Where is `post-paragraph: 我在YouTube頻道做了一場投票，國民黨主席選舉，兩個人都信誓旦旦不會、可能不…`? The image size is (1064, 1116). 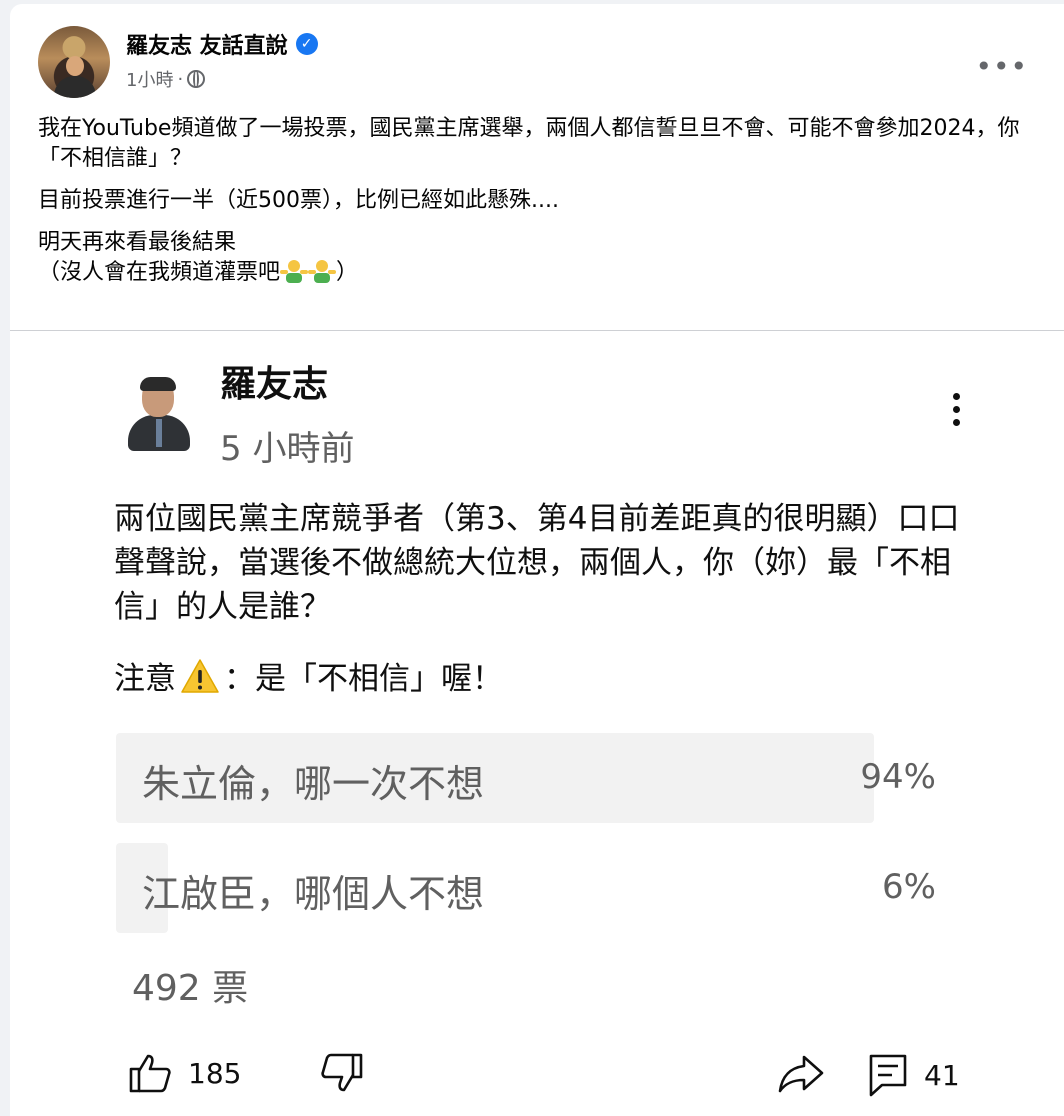
post-paragraph: 我在YouTube頻道做了一場投票，國民黨主席選舉，兩個人都信誓旦旦不會、可能不… is located at coordinates (529, 143).